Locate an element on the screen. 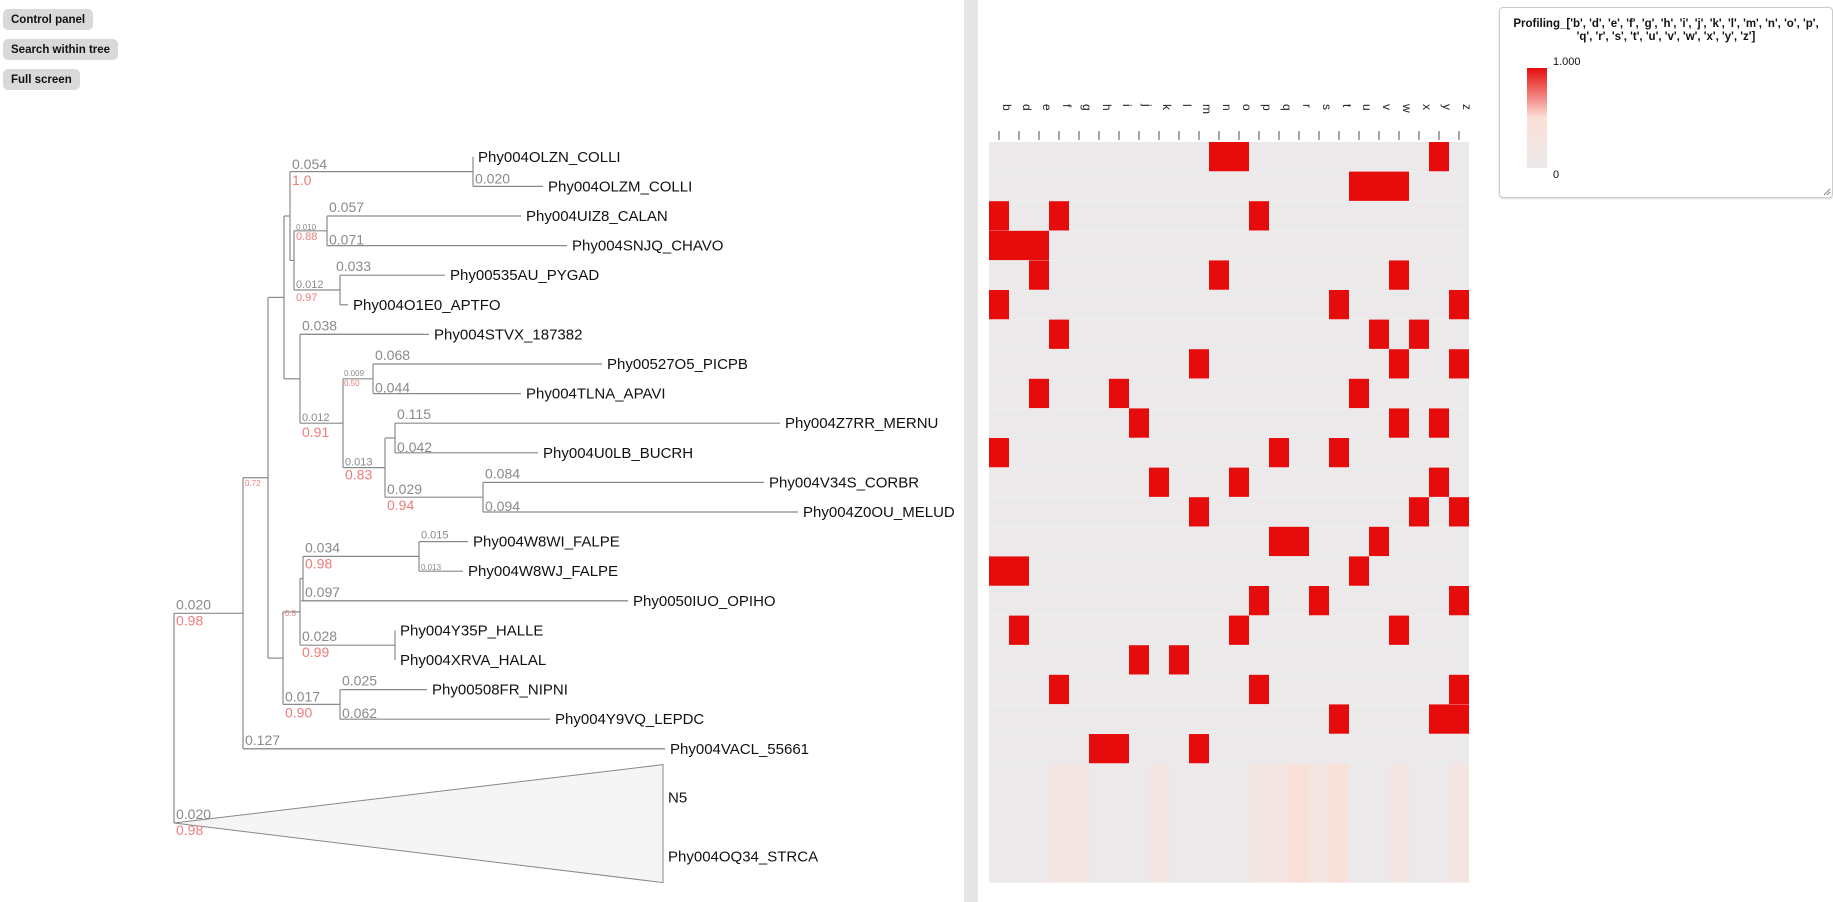  branch-length-label: 0.115 is located at coordinates (414, 414).